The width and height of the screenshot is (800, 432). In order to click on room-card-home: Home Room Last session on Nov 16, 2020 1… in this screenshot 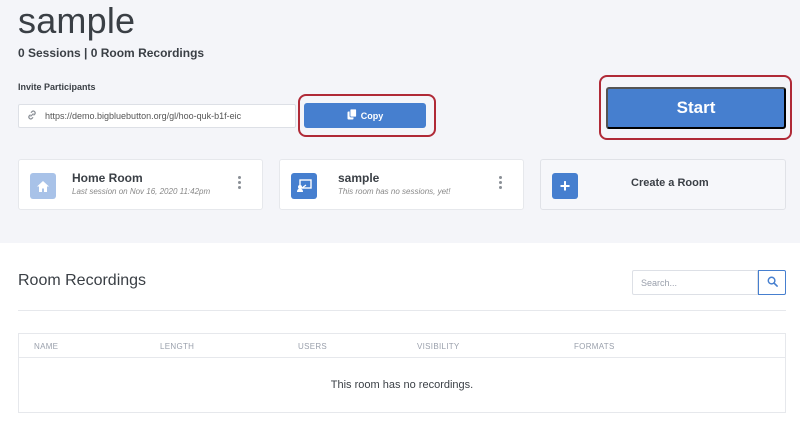, I will do `click(140, 184)`.